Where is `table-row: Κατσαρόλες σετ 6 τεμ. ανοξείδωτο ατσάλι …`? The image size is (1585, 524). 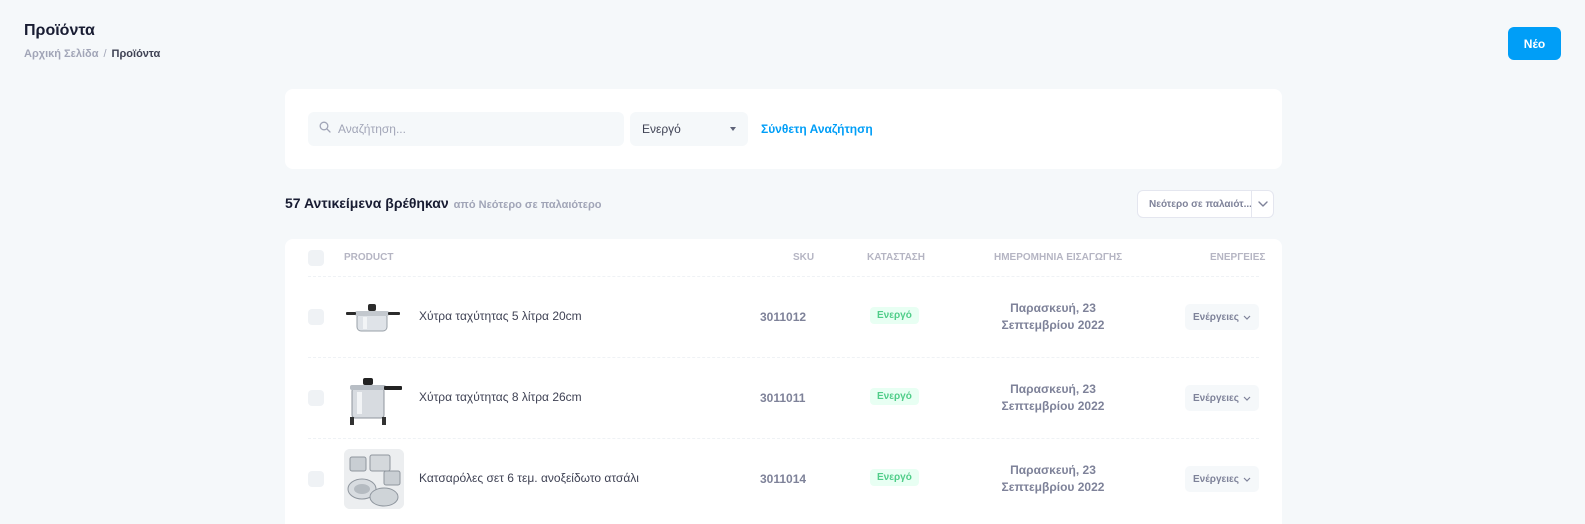
table-row: Κατσαρόλες σετ 6 τεμ. ανοξείδωτο ατσάλι … is located at coordinates (783, 479).